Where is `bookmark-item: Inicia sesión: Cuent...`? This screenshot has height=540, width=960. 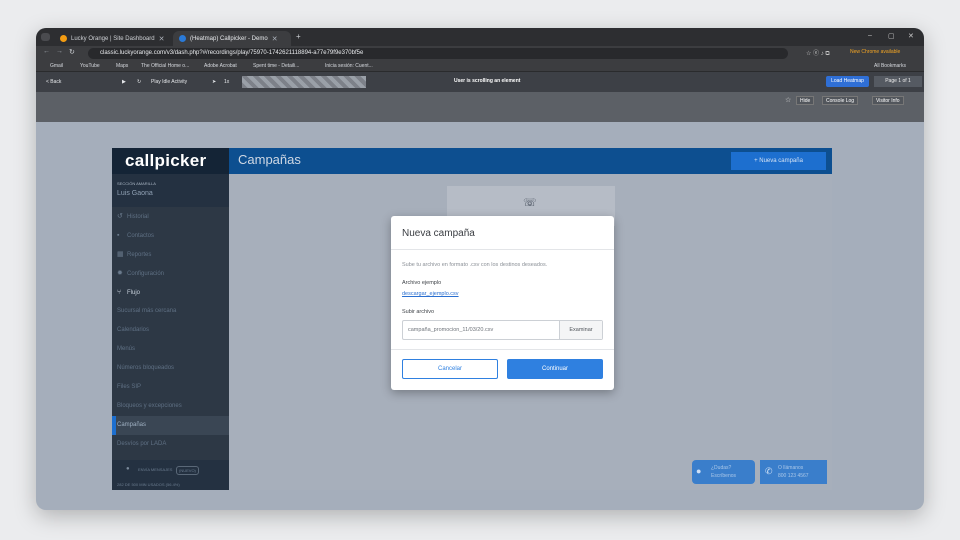 bookmark-item: Inicia sesión: Cuent... is located at coordinates (349, 66).